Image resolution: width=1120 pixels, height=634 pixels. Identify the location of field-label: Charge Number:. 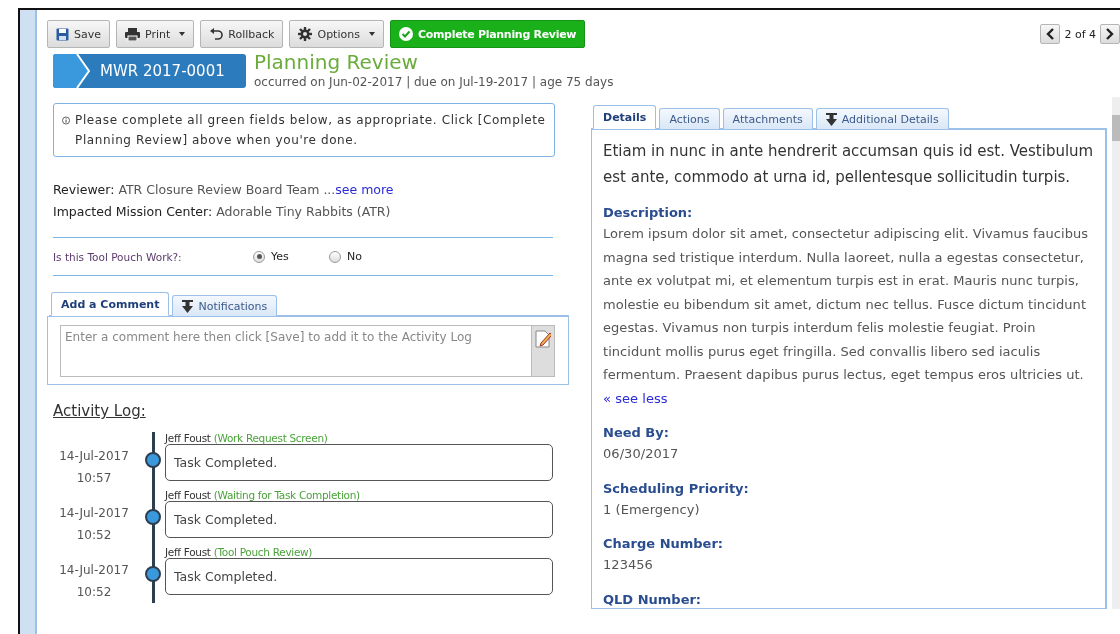
(664, 544).